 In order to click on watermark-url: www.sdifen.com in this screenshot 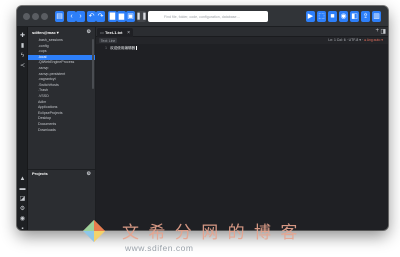, I will do `click(159, 248)`.